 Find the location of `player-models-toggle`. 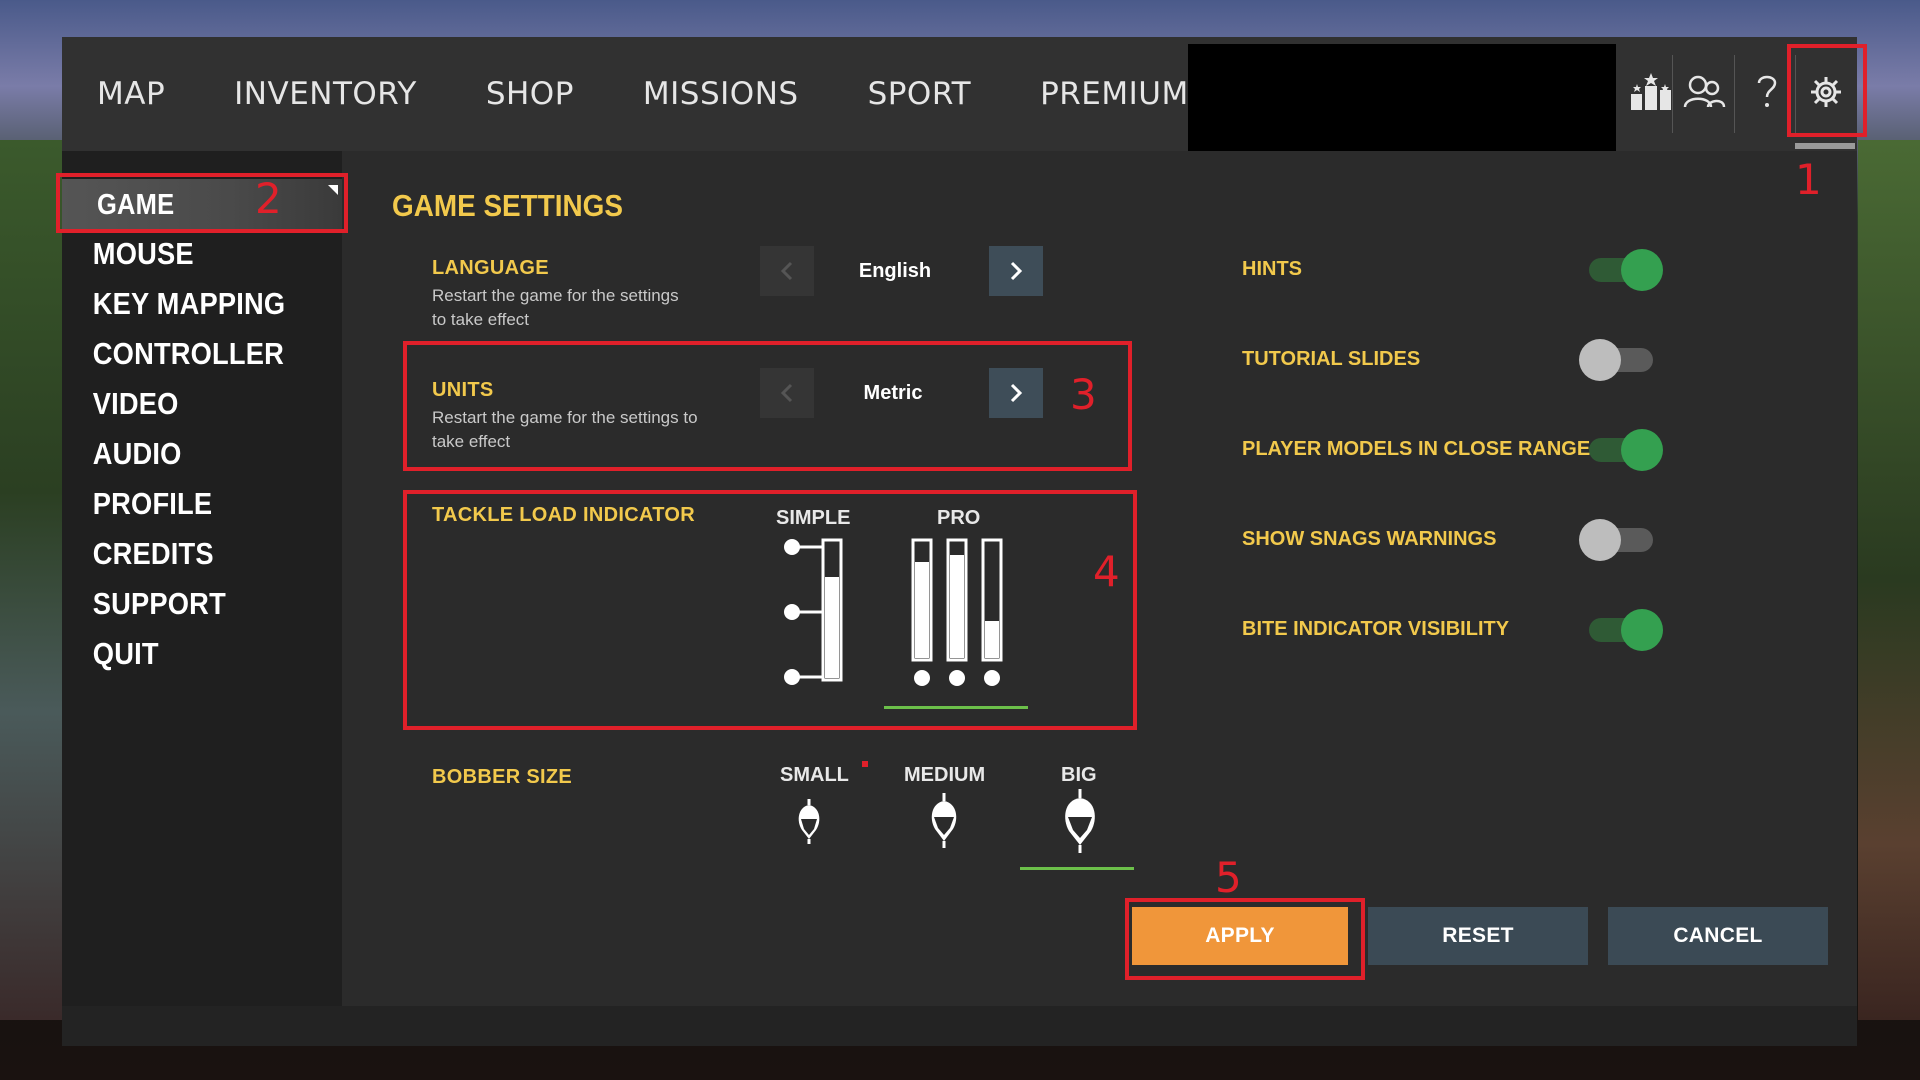

player-models-toggle is located at coordinates (1625, 450).